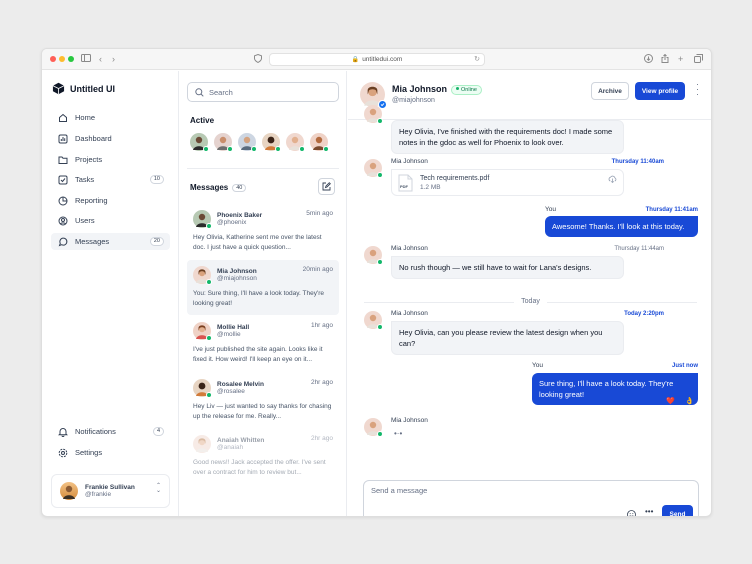 The height and width of the screenshot is (564, 752). Describe the element at coordinates (404, 186) in the screenshot. I see `file-type-label: PDF` at that location.